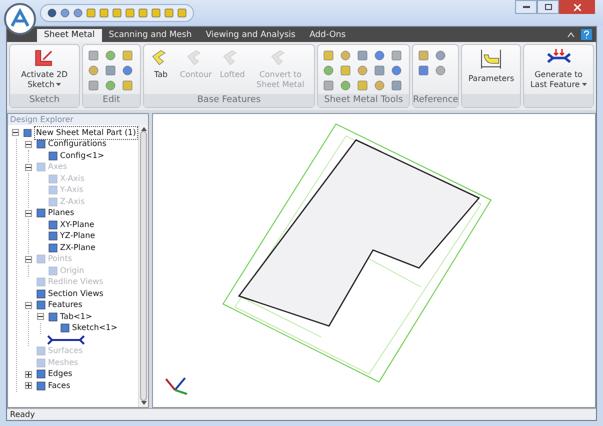 Image resolution: width=603 pixels, height=426 pixels. Describe the element at coordinates (77, 224) in the screenshot. I see `tree-item: XY-Plane` at that location.